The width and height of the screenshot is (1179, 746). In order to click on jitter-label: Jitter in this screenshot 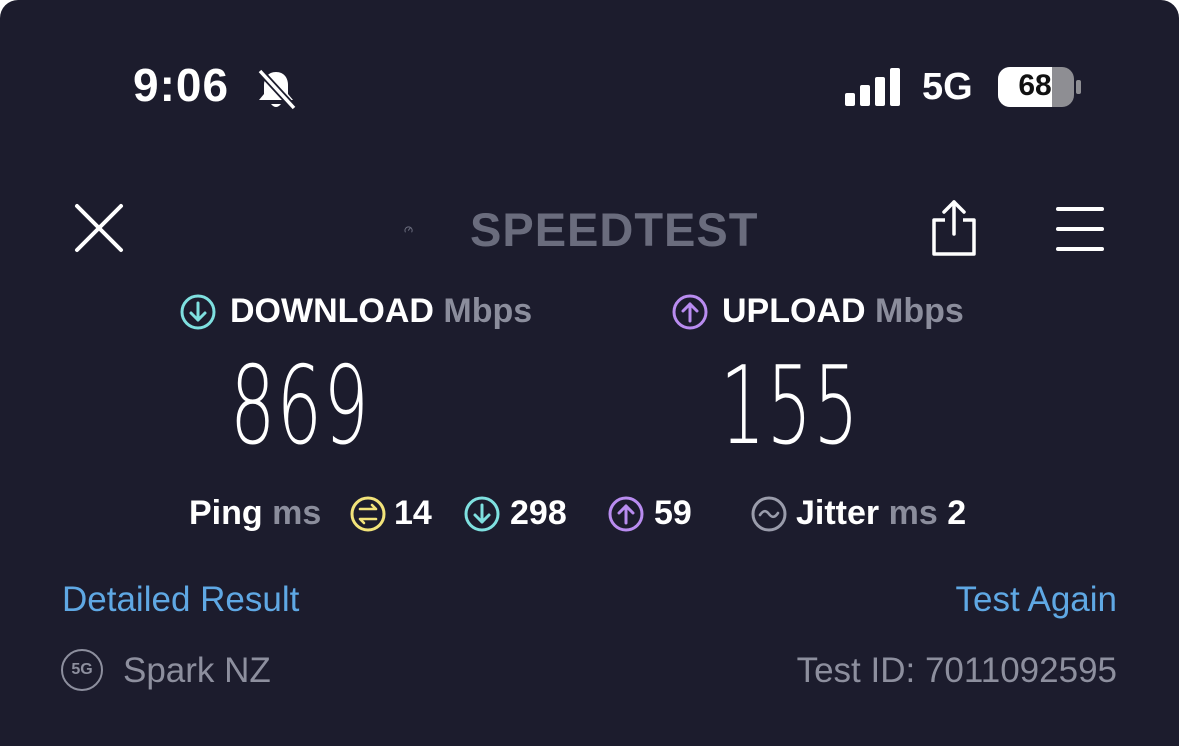, I will do `click(838, 513)`.